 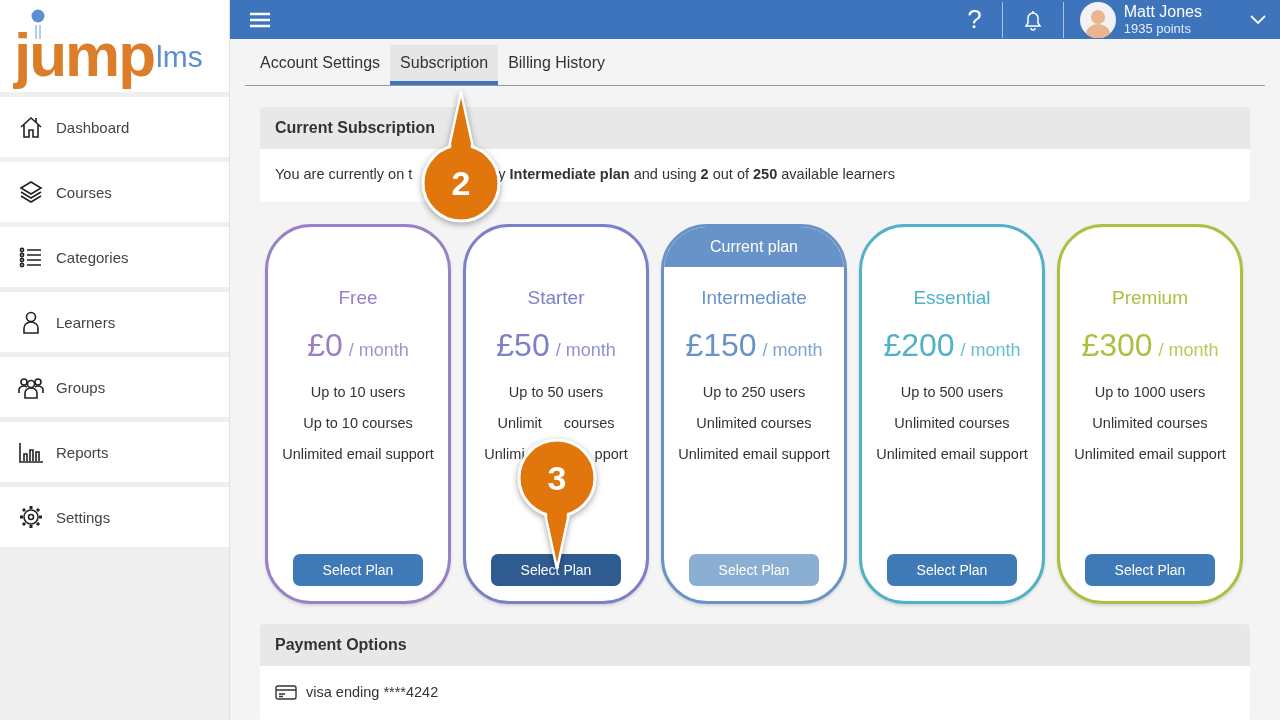 I want to click on avatar, so click(x=1097, y=19).